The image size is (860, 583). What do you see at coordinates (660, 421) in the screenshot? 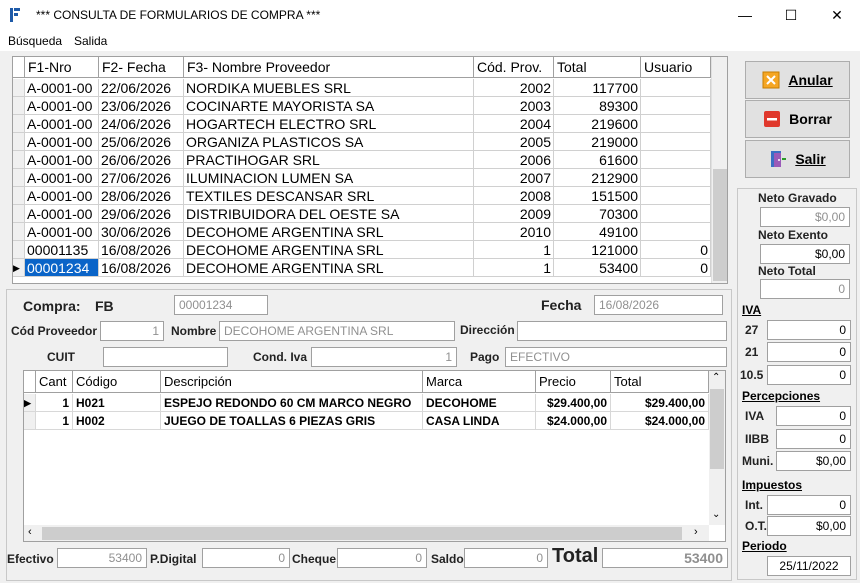
I see `item-cell-total: $24.000,00` at bounding box center [660, 421].